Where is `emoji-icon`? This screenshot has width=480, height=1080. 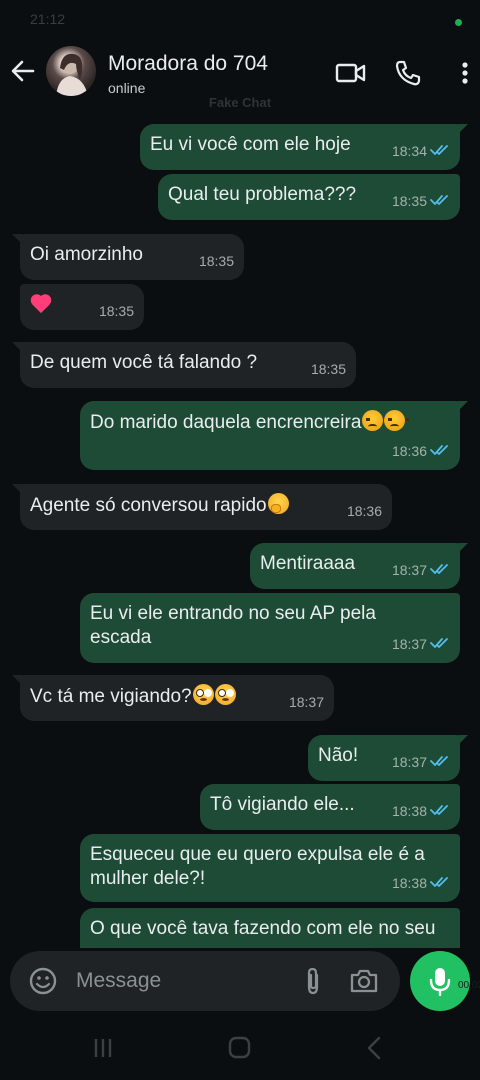 emoji-icon is located at coordinates (43, 981).